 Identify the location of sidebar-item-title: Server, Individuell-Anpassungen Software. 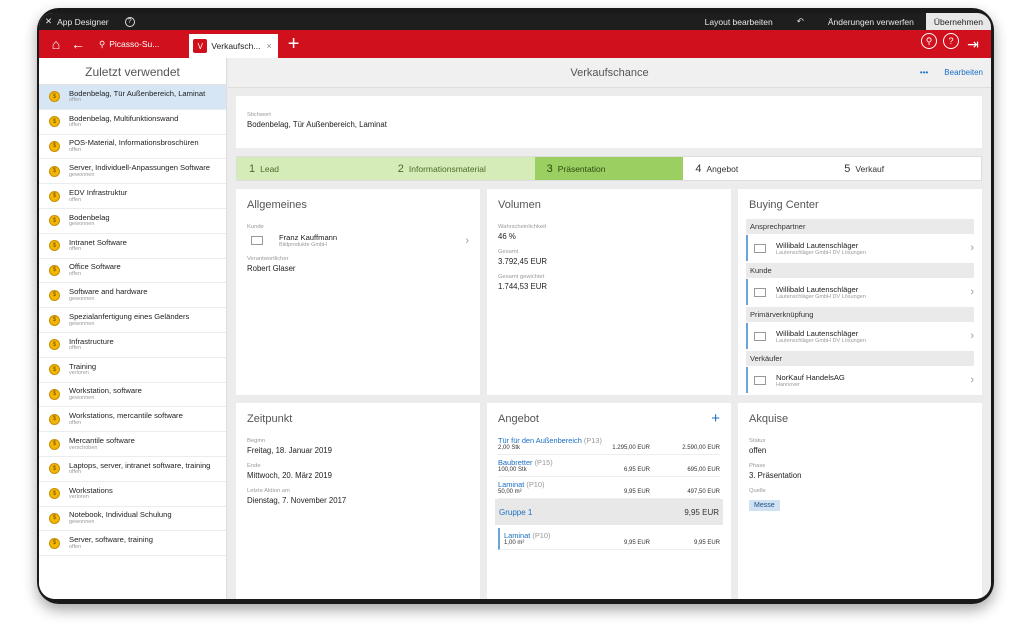
(139, 168).